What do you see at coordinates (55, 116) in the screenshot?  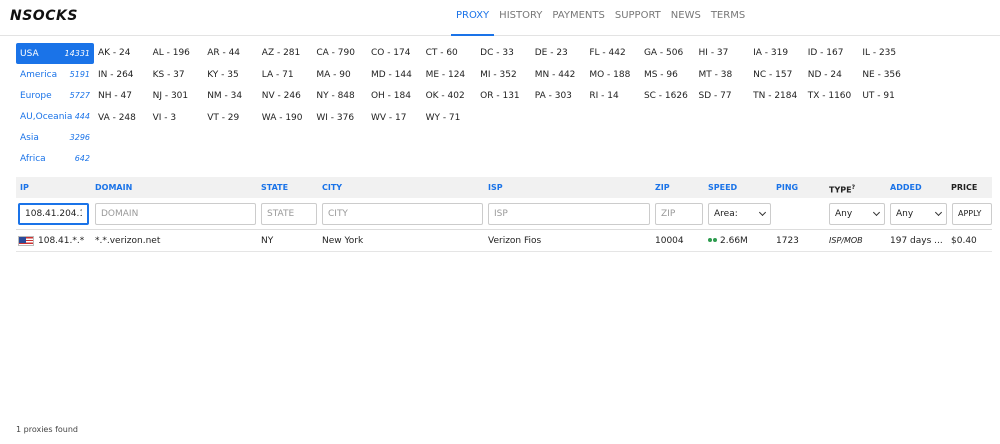 I see `region-au-oceania: AU,Oceania 444` at bounding box center [55, 116].